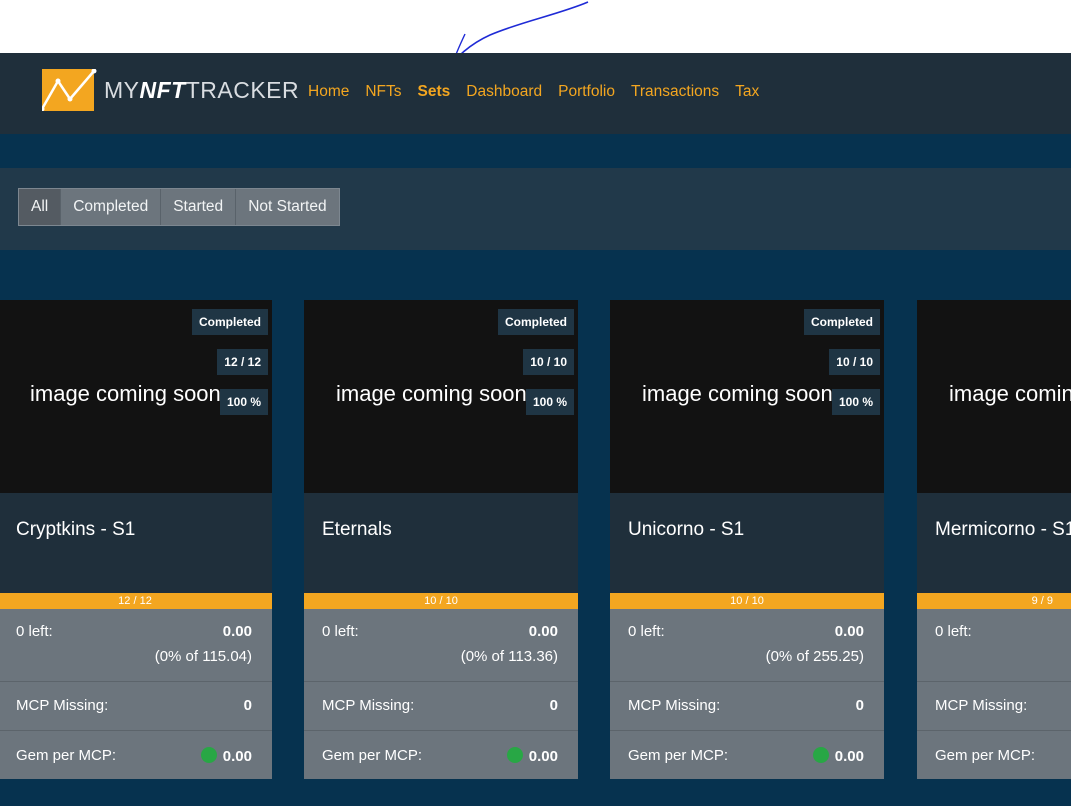  What do you see at coordinates (535, 26) in the screenshot?
I see `page-top-area` at bounding box center [535, 26].